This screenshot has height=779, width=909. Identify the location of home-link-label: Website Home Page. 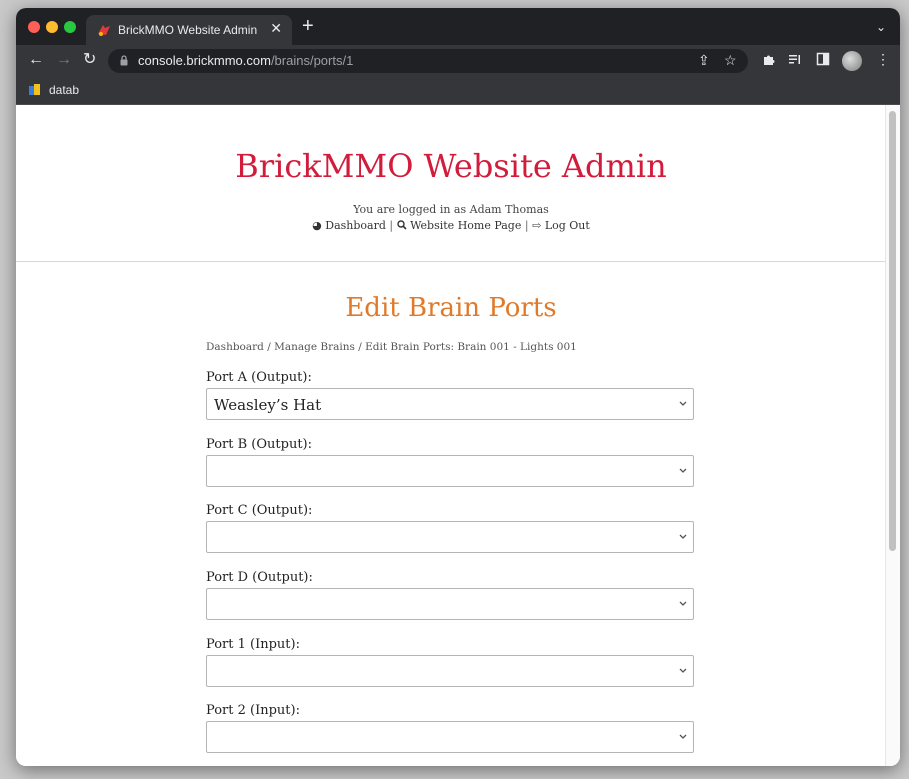
(466, 225).